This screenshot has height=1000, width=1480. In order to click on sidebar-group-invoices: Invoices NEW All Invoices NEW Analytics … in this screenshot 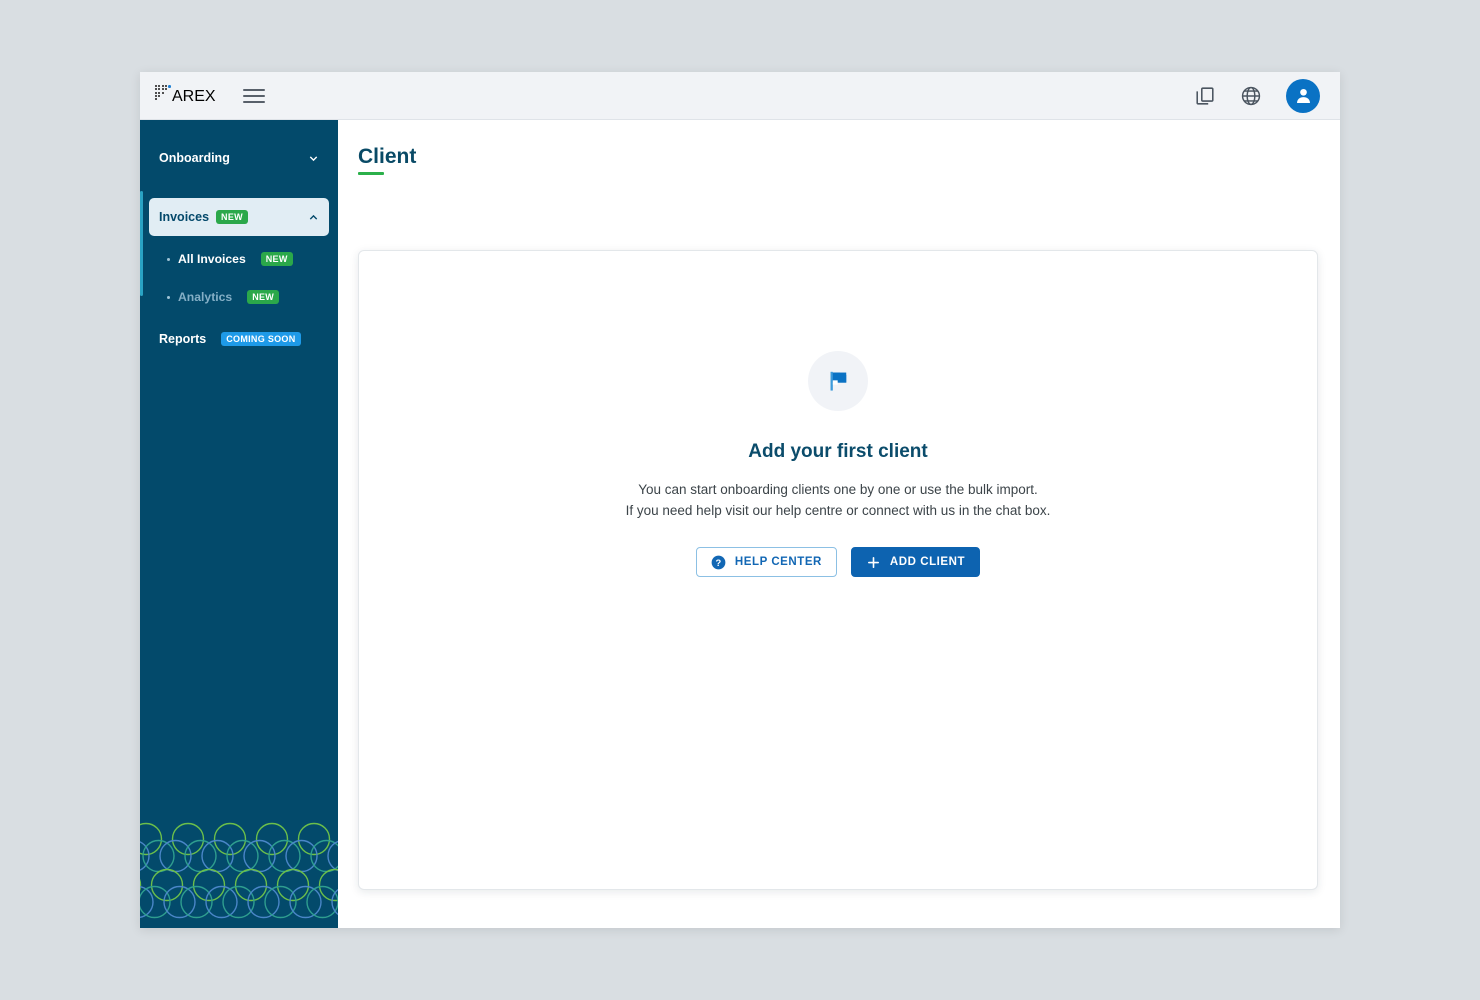, I will do `click(239, 251)`.